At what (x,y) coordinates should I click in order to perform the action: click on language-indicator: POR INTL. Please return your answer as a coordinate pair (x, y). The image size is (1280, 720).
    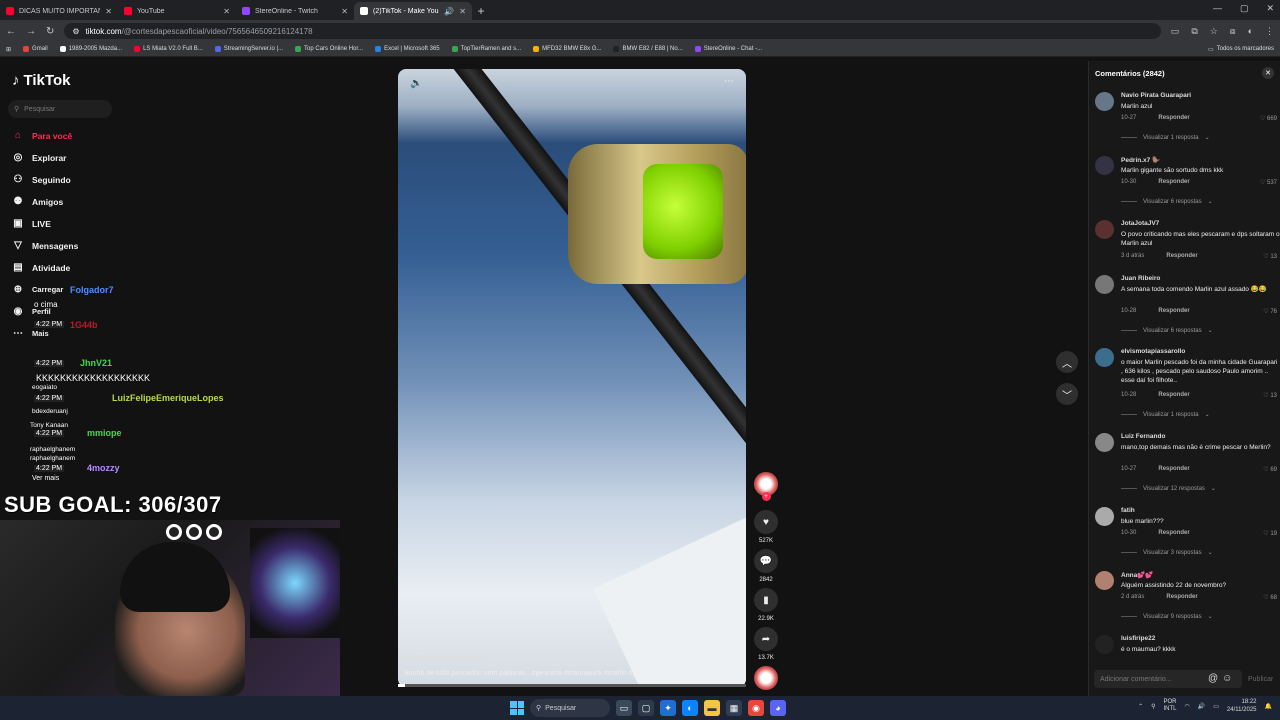
    Looking at the image, I should click on (1170, 706).